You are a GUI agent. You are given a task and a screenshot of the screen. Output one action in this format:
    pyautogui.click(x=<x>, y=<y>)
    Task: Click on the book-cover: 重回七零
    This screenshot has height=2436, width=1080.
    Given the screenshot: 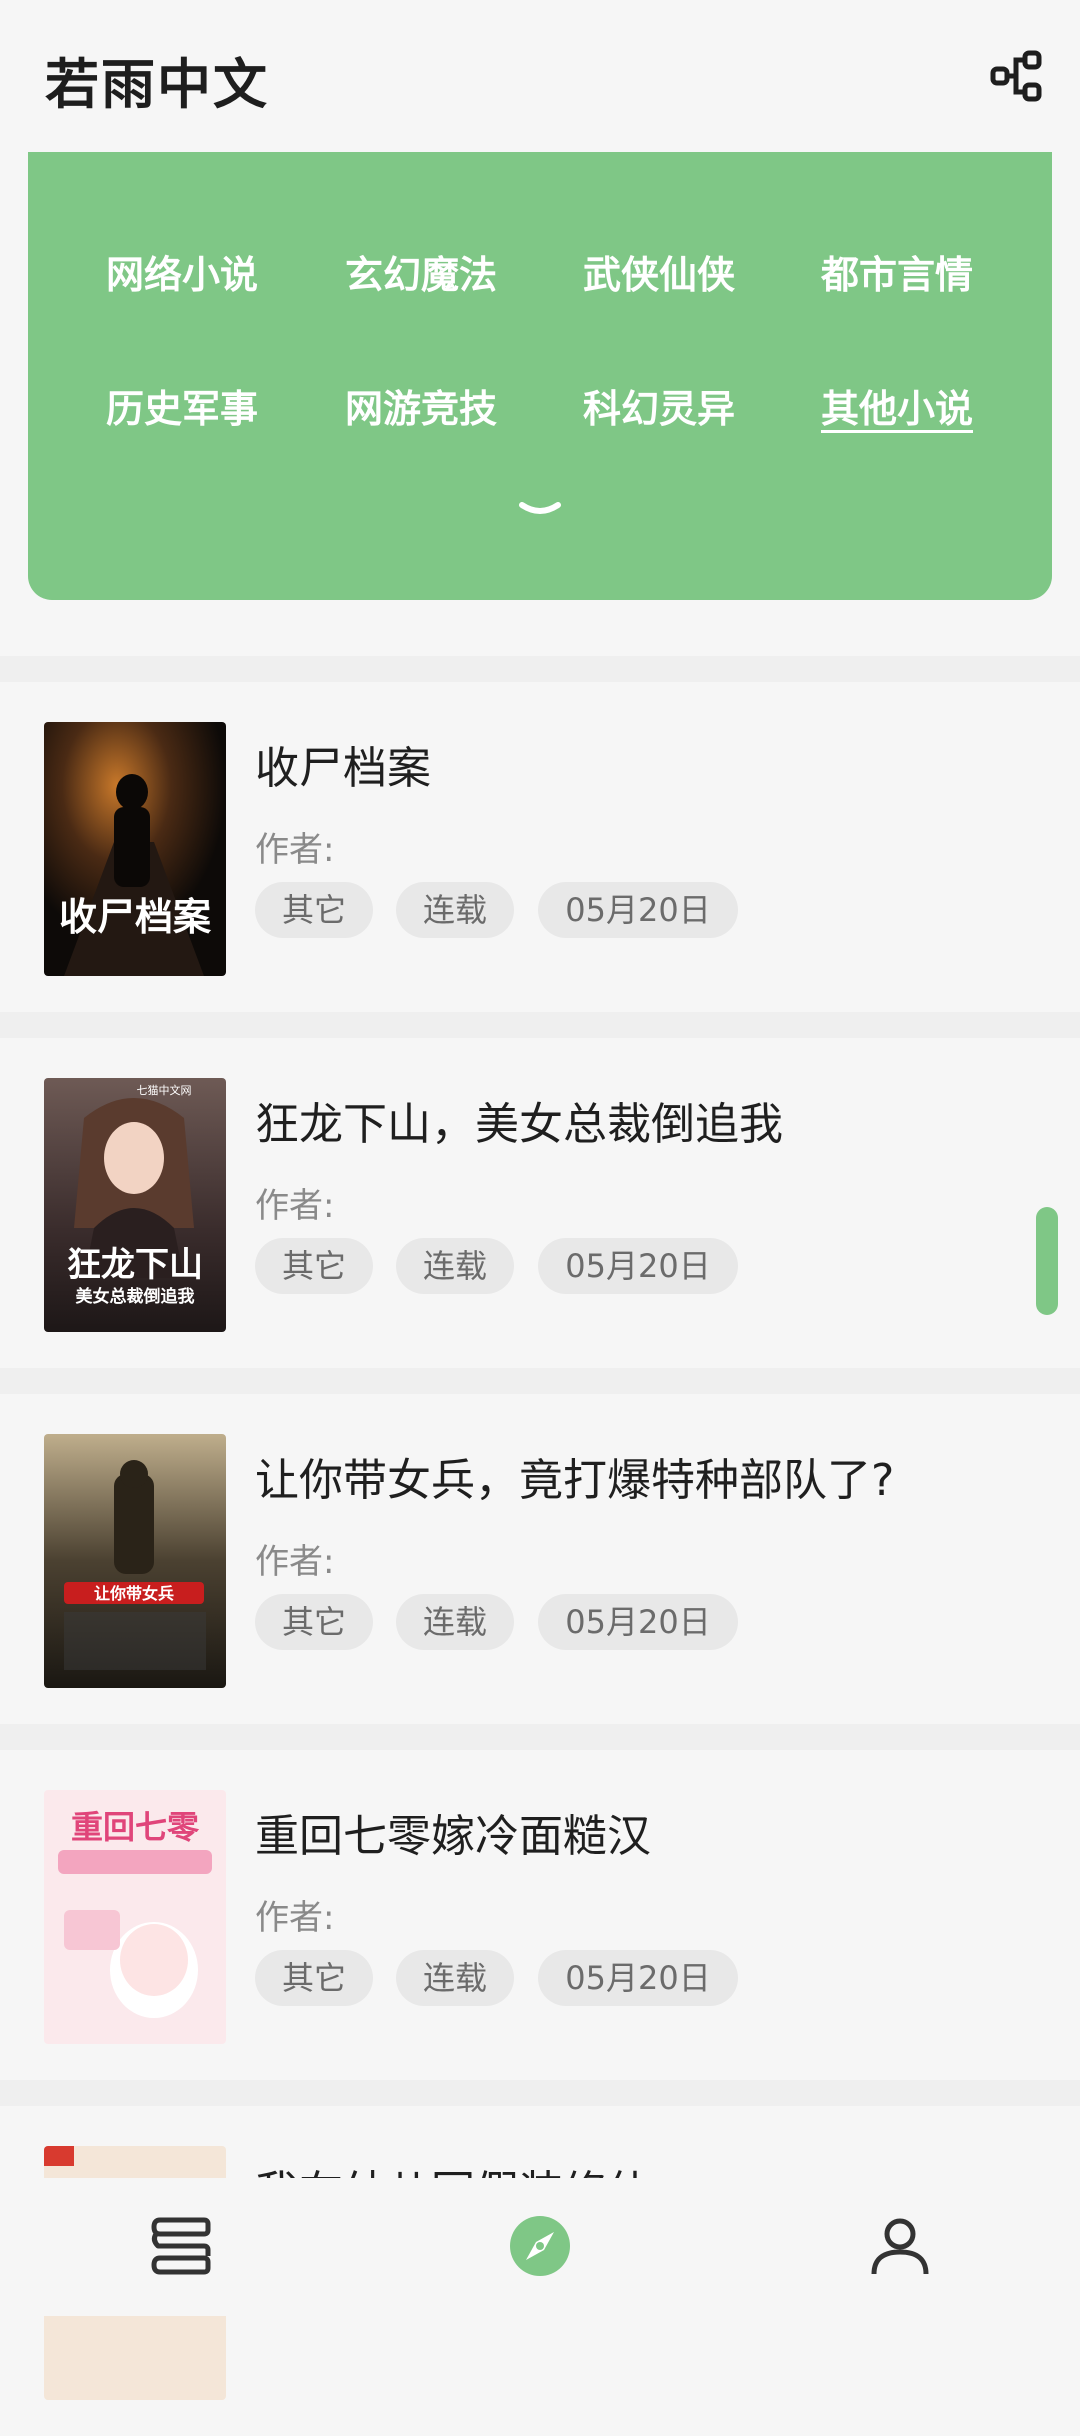 What is the action you would take?
    pyautogui.click(x=135, y=1917)
    